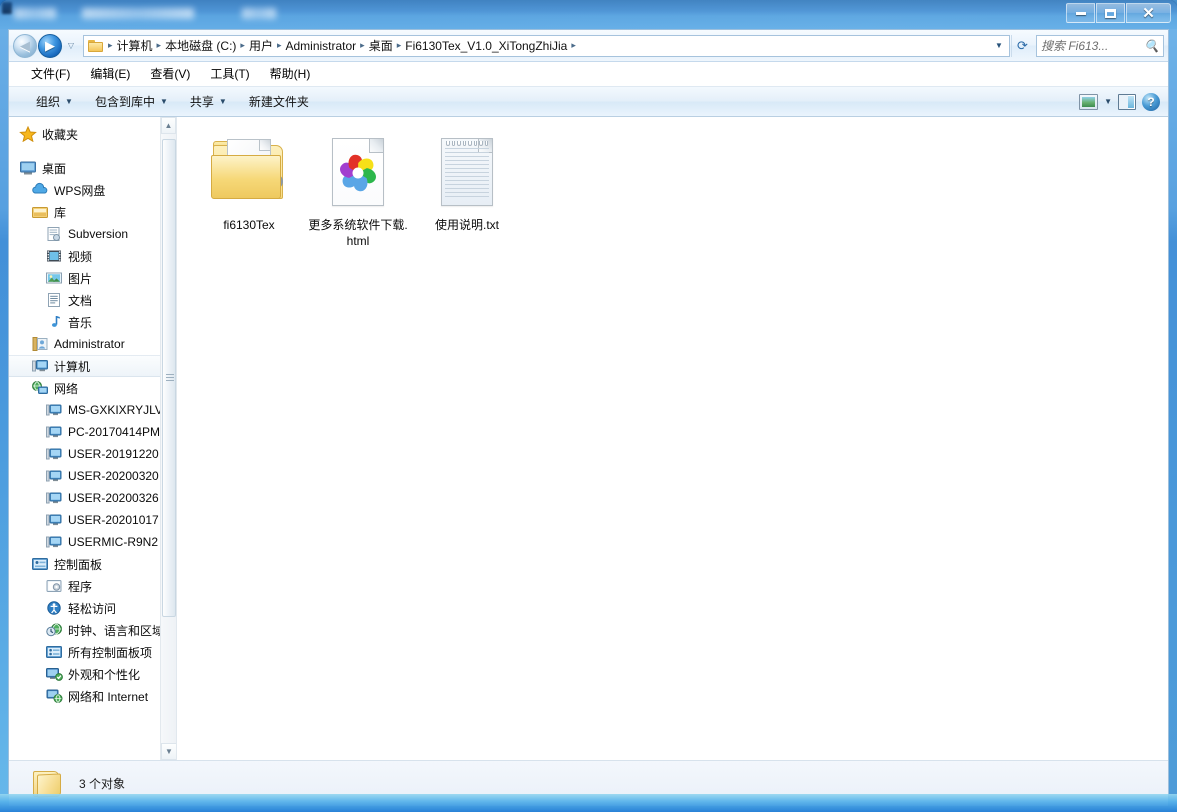 Image resolution: width=1177 pixels, height=812 pixels. I want to click on sidebar-item-network-computer-1: PC-20170414PM, so click(92, 432).